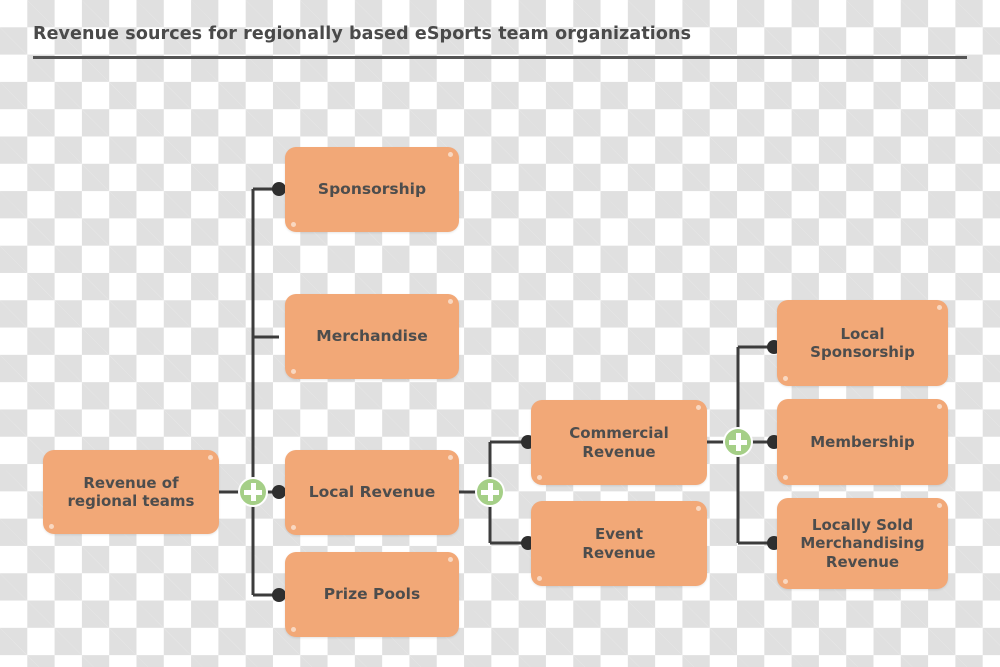 This screenshot has width=1000, height=667. What do you see at coordinates (131, 482) in the screenshot?
I see `node-label-line1: Revenue of` at bounding box center [131, 482].